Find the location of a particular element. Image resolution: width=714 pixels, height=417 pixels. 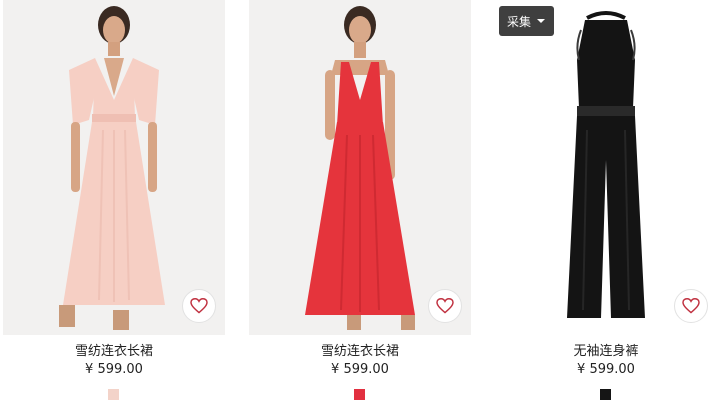

collect-button: 采集 is located at coordinates (526, 21).